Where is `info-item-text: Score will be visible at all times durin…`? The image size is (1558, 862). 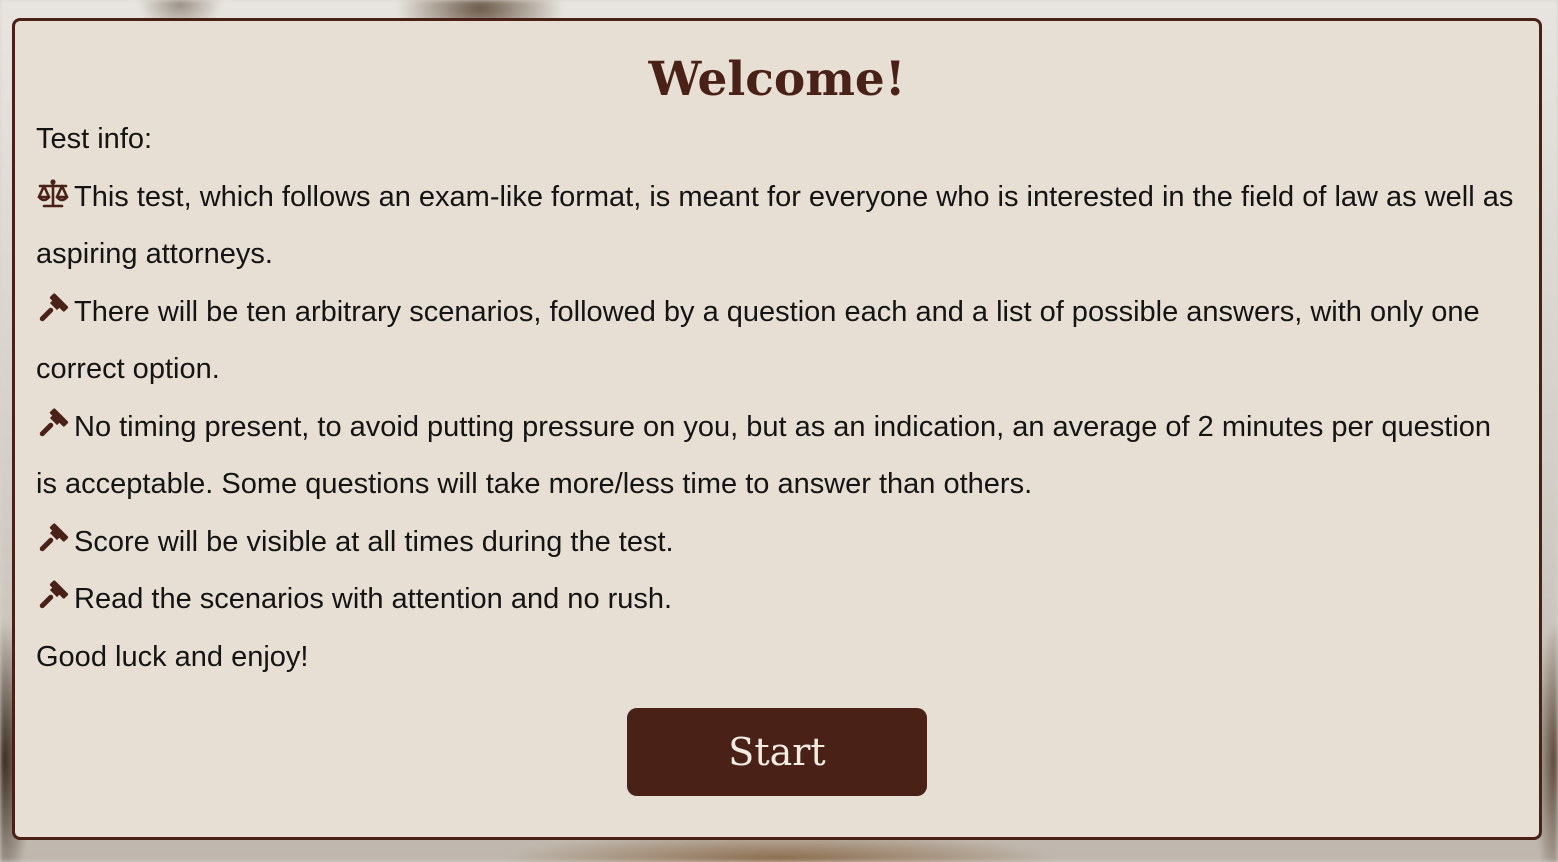 info-item-text: Score will be visible at all times durin… is located at coordinates (374, 541).